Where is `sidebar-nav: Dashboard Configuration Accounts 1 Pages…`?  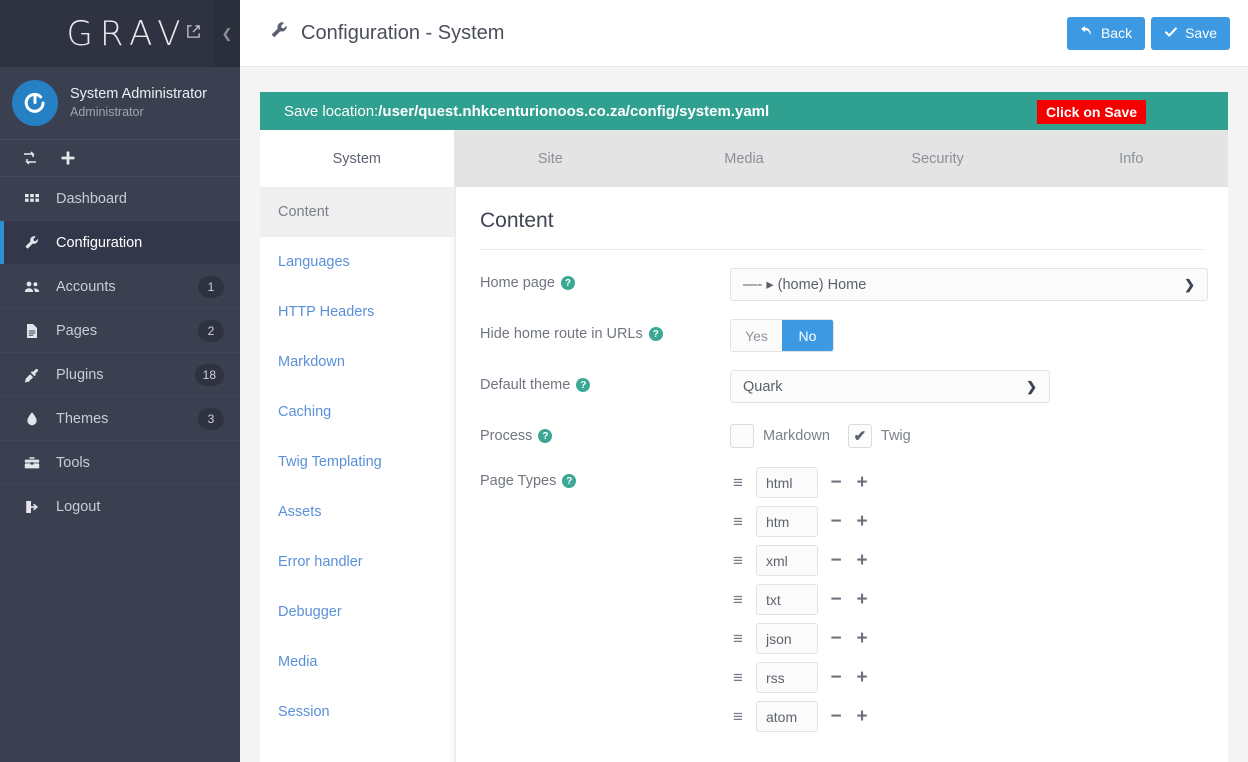
sidebar-nav: Dashboard Configuration Accounts 1 Pages… is located at coordinates (120, 353).